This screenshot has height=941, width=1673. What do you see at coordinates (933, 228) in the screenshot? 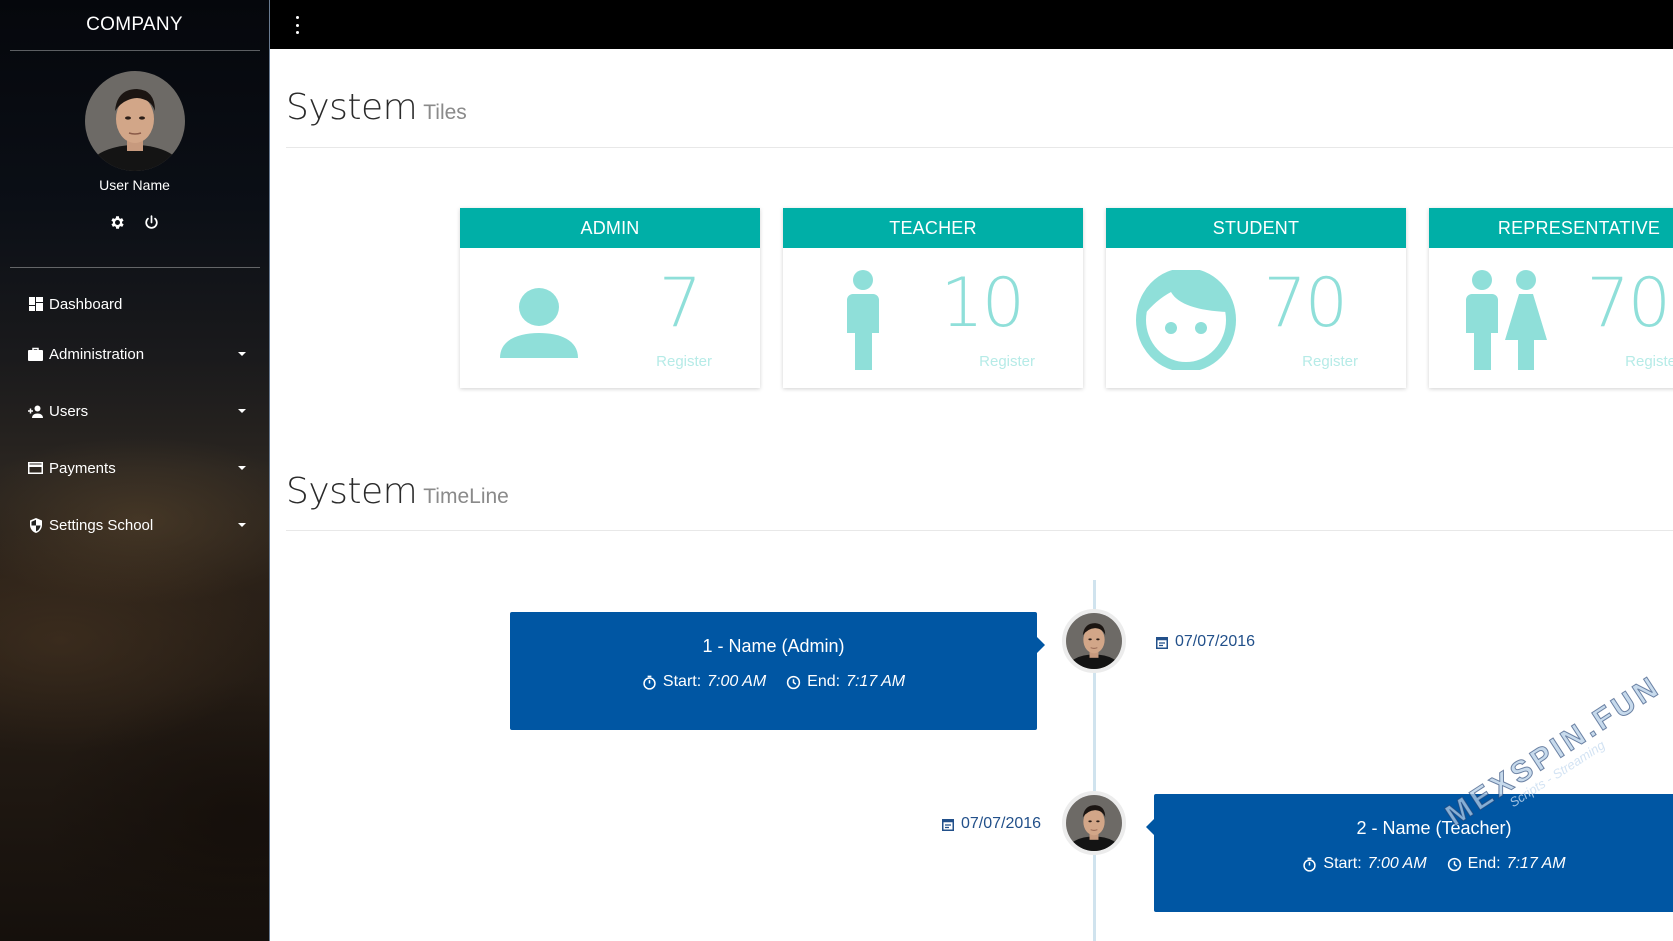
I see `tile-header: TEACHER` at bounding box center [933, 228].